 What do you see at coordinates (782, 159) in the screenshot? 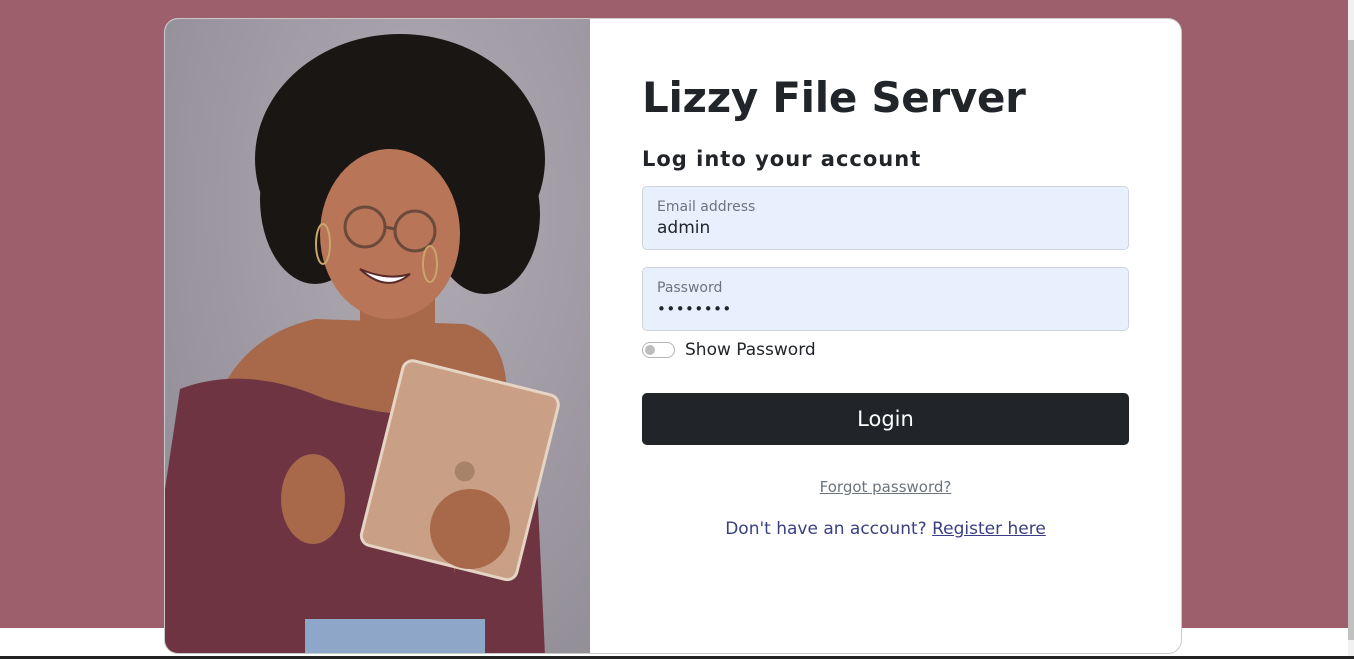
I see `form-subtitle: Log into your account` at bounding box center [782, 159].